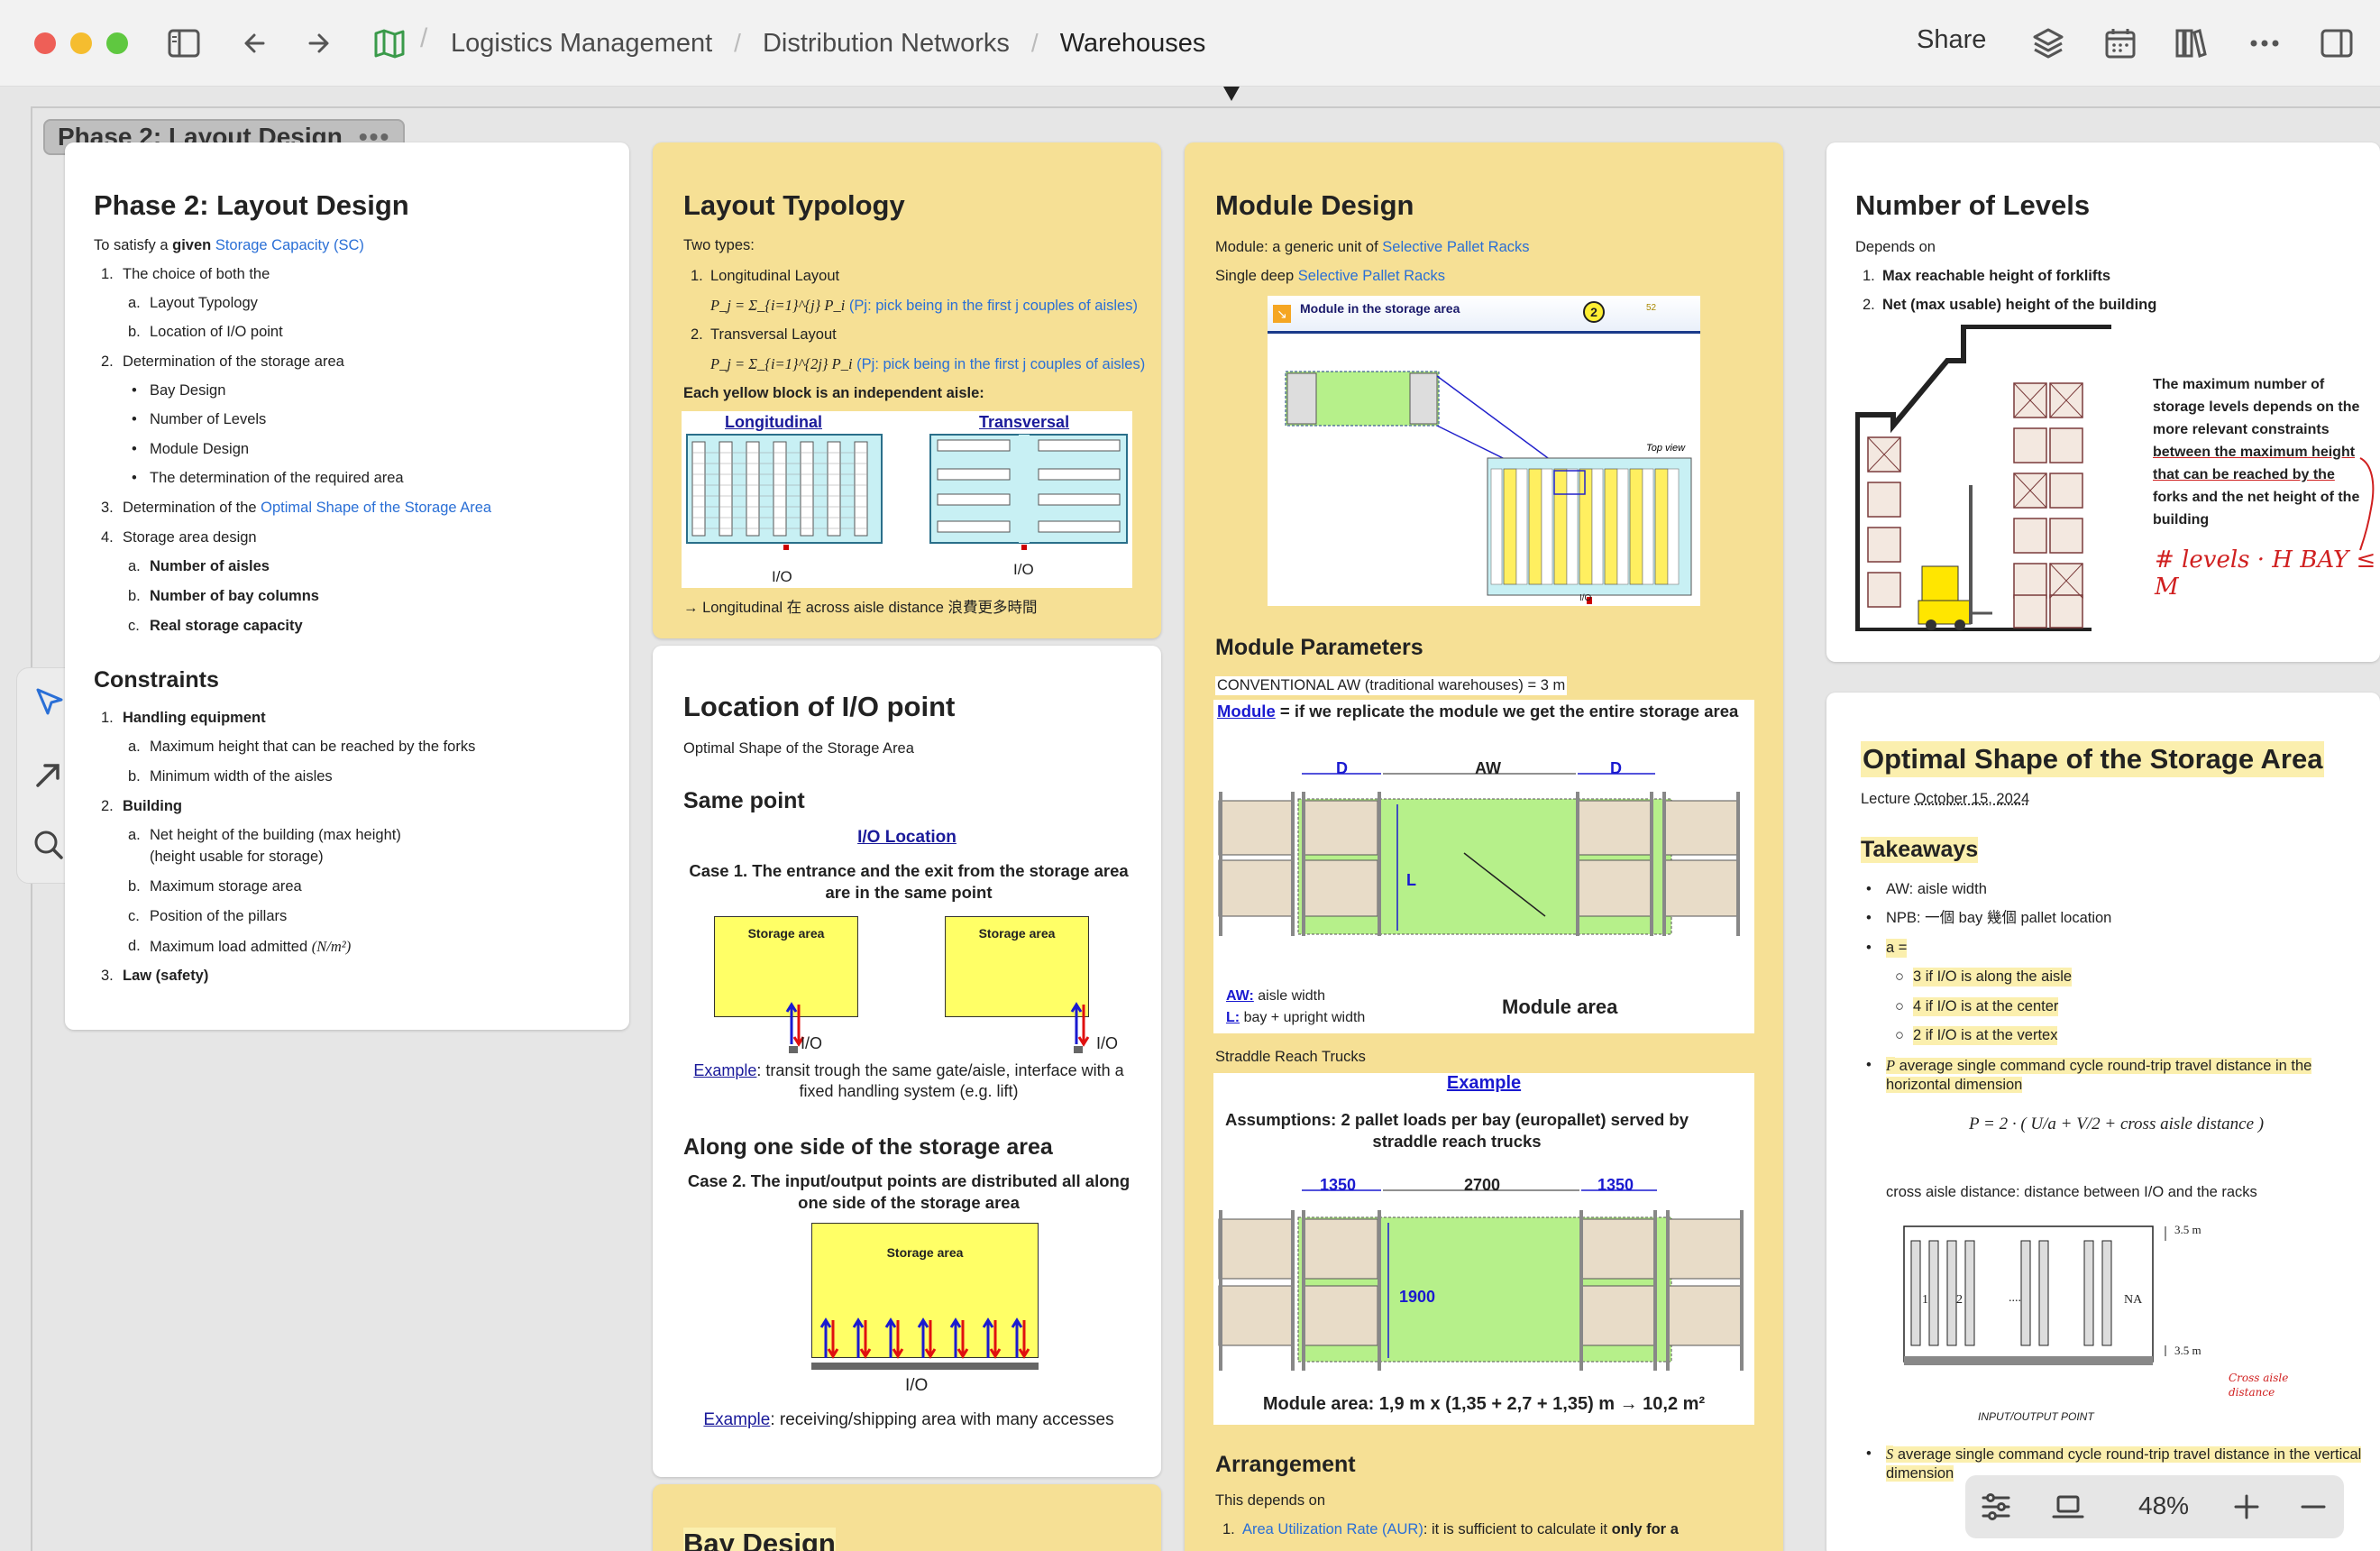  I want to click on io-arrows-row-icon, so click(925, 1338).